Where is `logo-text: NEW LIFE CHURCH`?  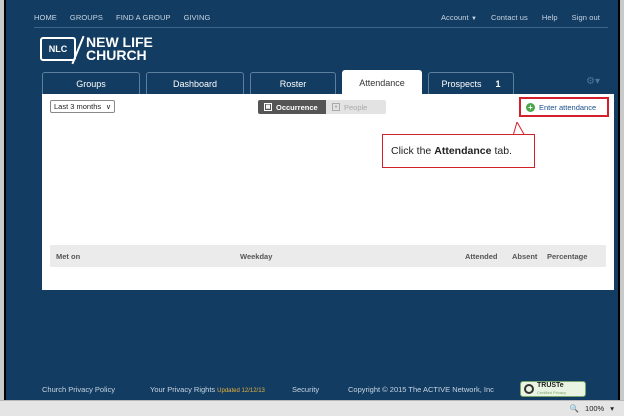
logo-text: NEW LIFE CHURCH is located at coordinates (119, 49).